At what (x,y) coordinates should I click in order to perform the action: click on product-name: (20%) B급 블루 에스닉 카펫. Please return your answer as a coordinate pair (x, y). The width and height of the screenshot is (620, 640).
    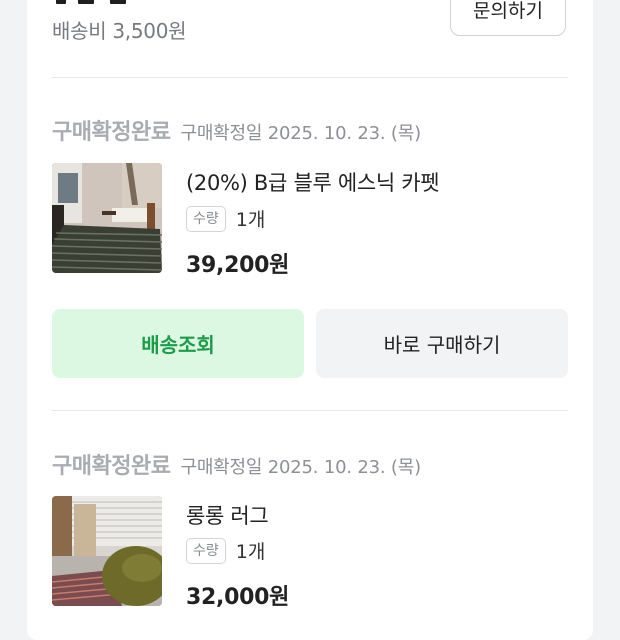
    Looking at the image, I should click on (313, 182).